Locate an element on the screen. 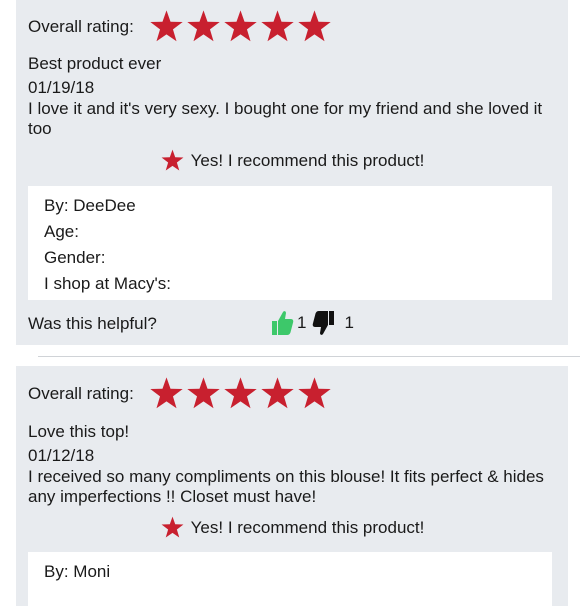 The height and width of the screenshot is (612, 580). thumbs-down-icon is located at coordinates (324, 323).